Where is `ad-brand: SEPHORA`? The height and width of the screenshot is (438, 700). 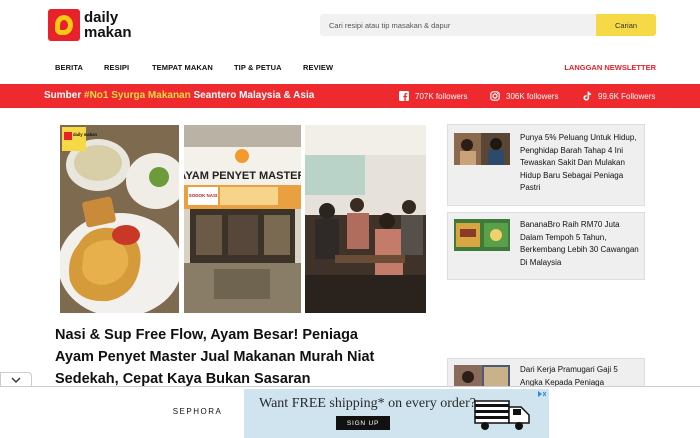 ad-brand: SEPHORA is located at coordinates (197, 411).